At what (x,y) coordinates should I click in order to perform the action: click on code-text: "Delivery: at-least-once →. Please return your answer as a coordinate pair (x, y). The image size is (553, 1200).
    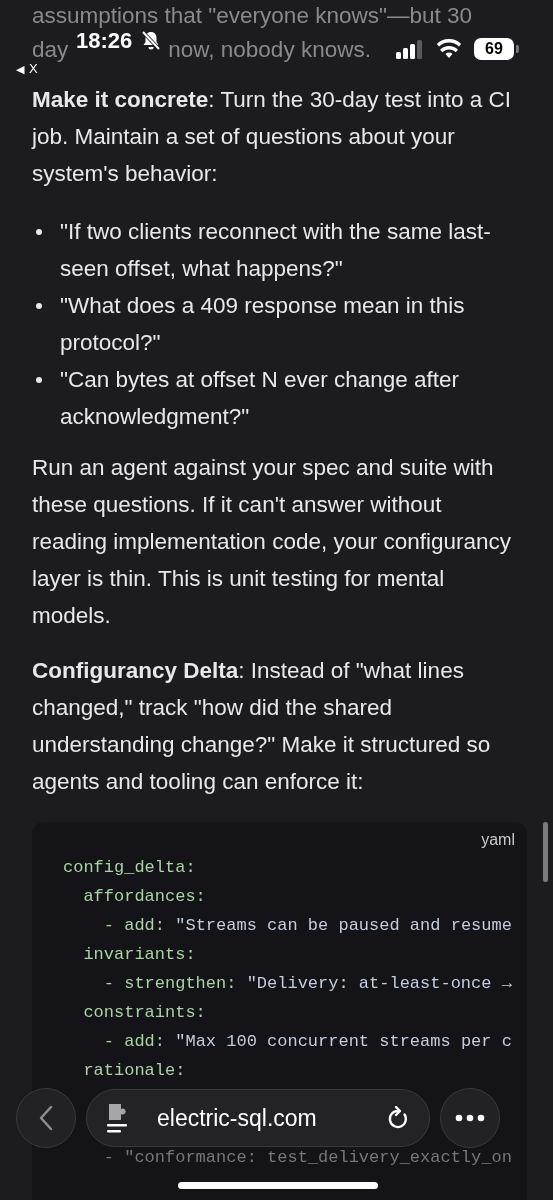
    Looking at the image, I should click on (378, 984).